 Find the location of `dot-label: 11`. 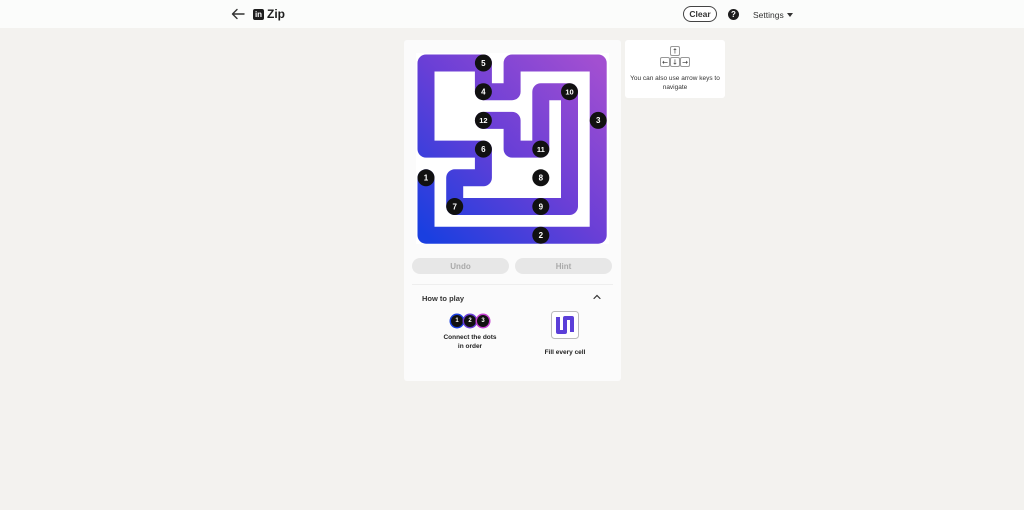

dot-label: 11 is located at coordinates (541, 149).